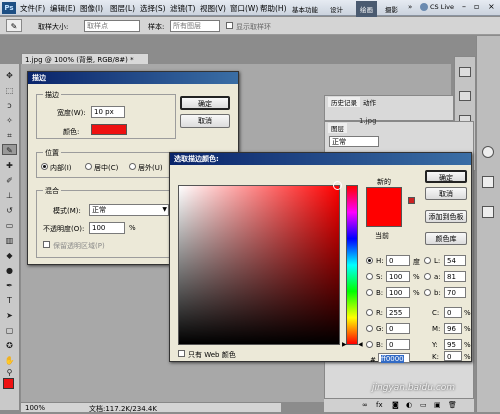 The image size is (500, 414). I want to click on quick-select-tool-icon: ✧, so click(9, 120).